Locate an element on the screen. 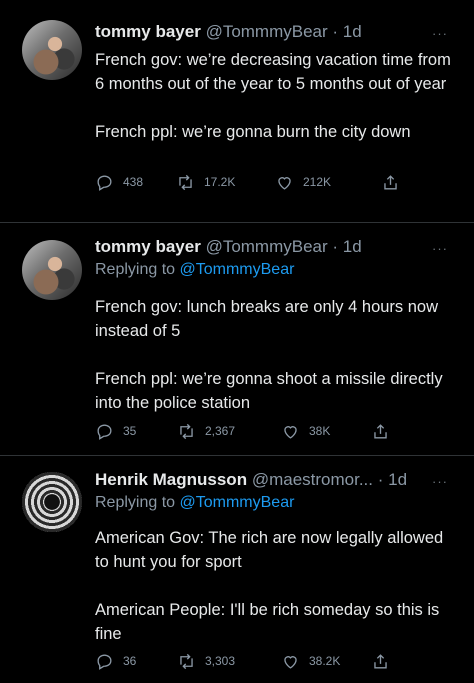  retweet-button: 3,303 is located at coordinates (206, 661).